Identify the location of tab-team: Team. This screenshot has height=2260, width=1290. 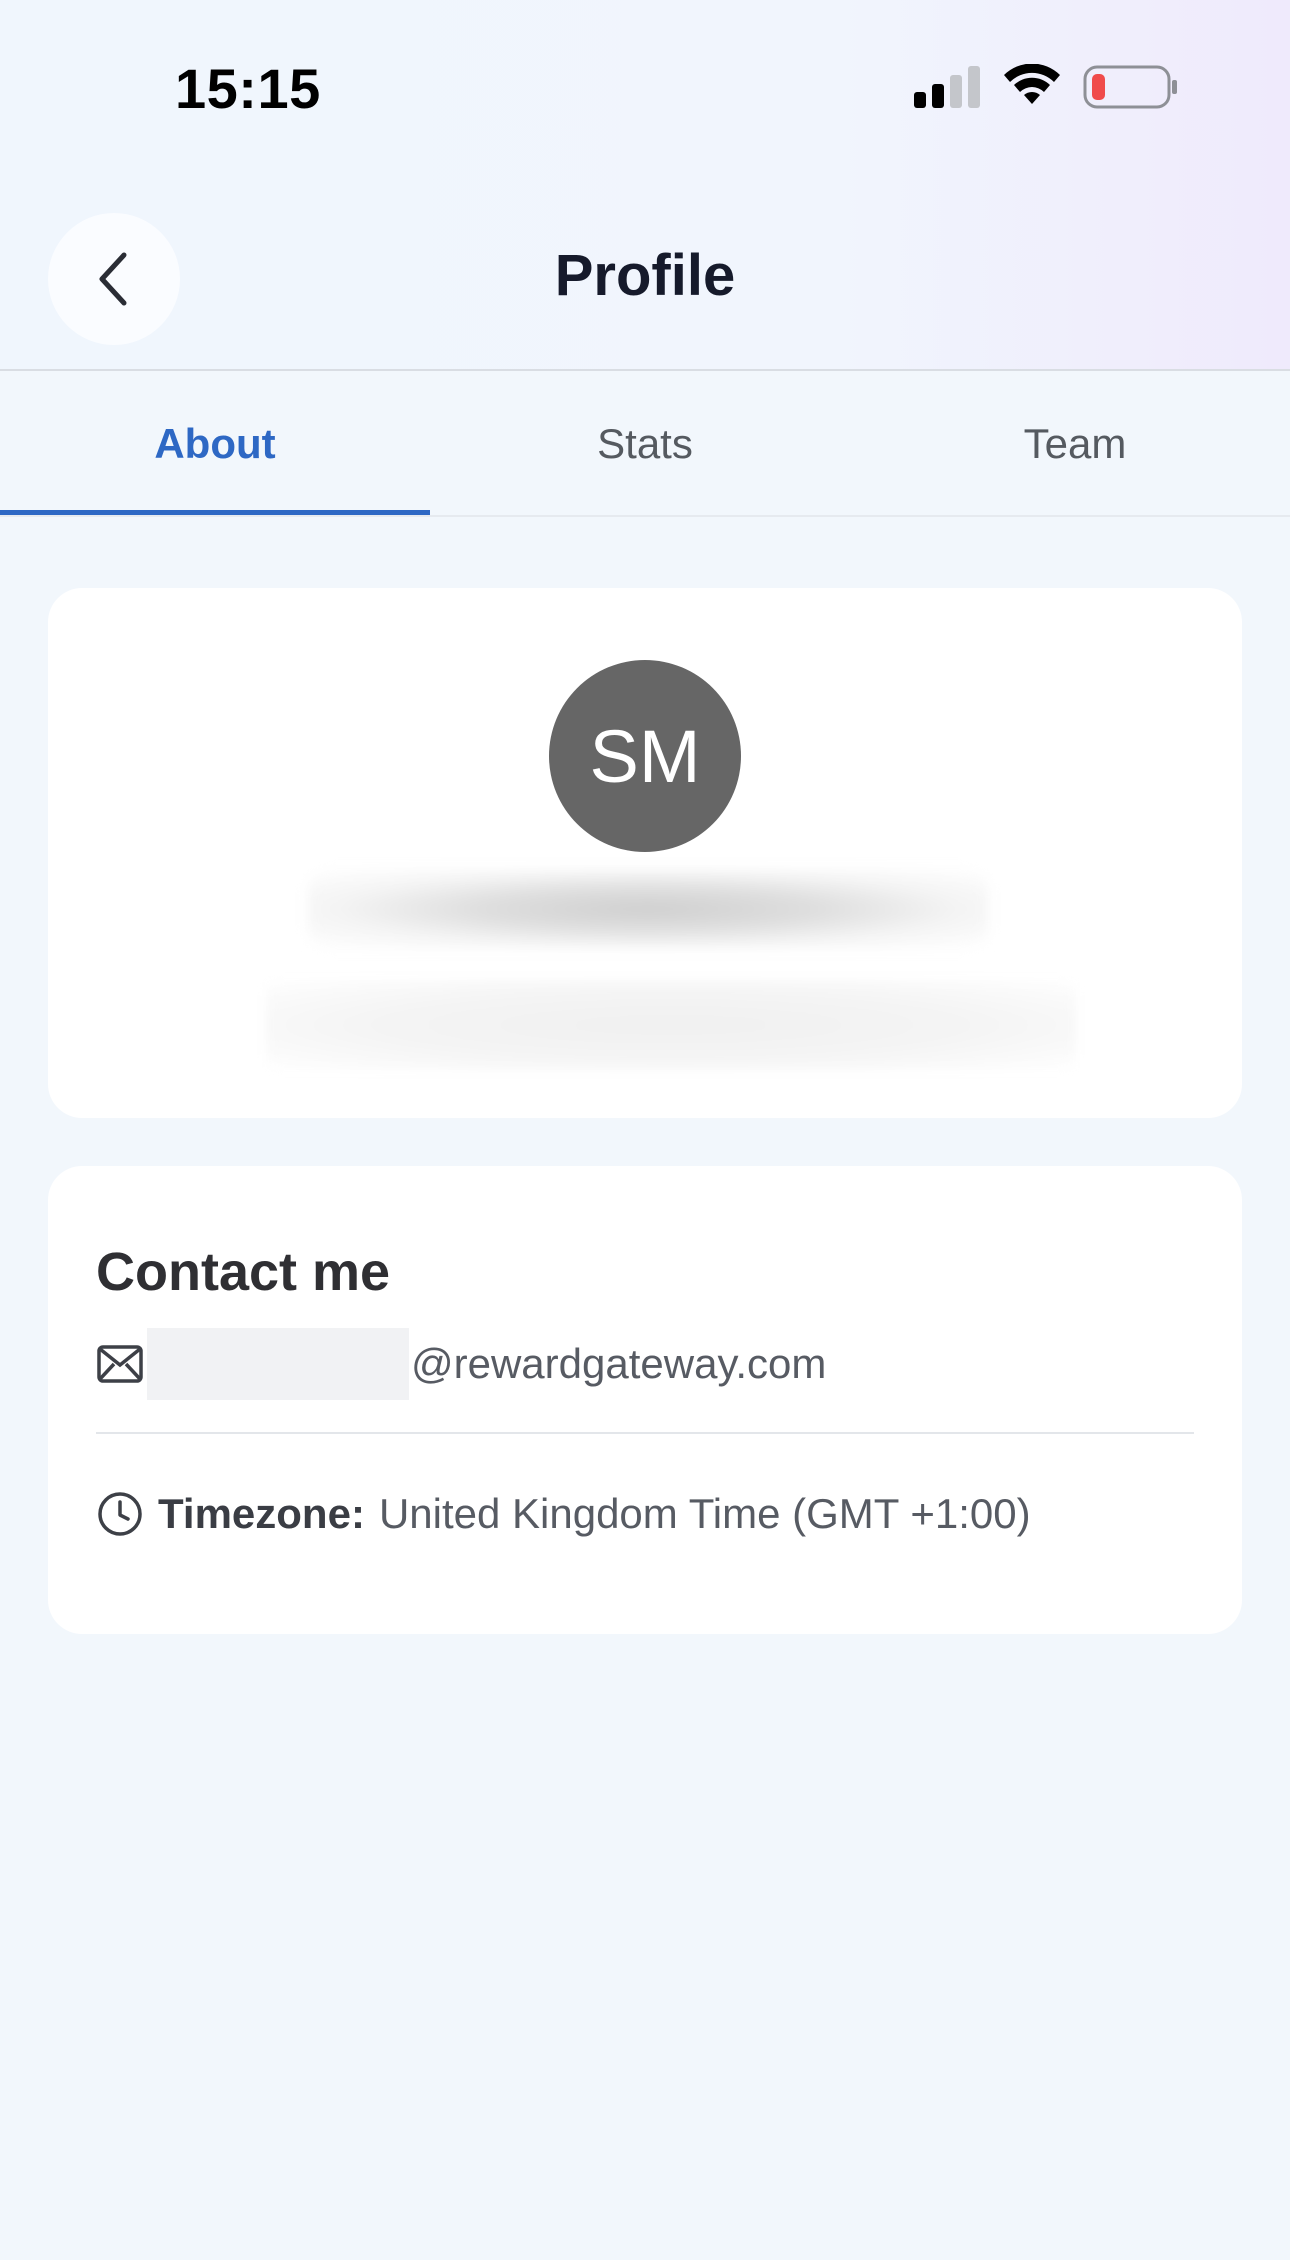
(1075, 443).